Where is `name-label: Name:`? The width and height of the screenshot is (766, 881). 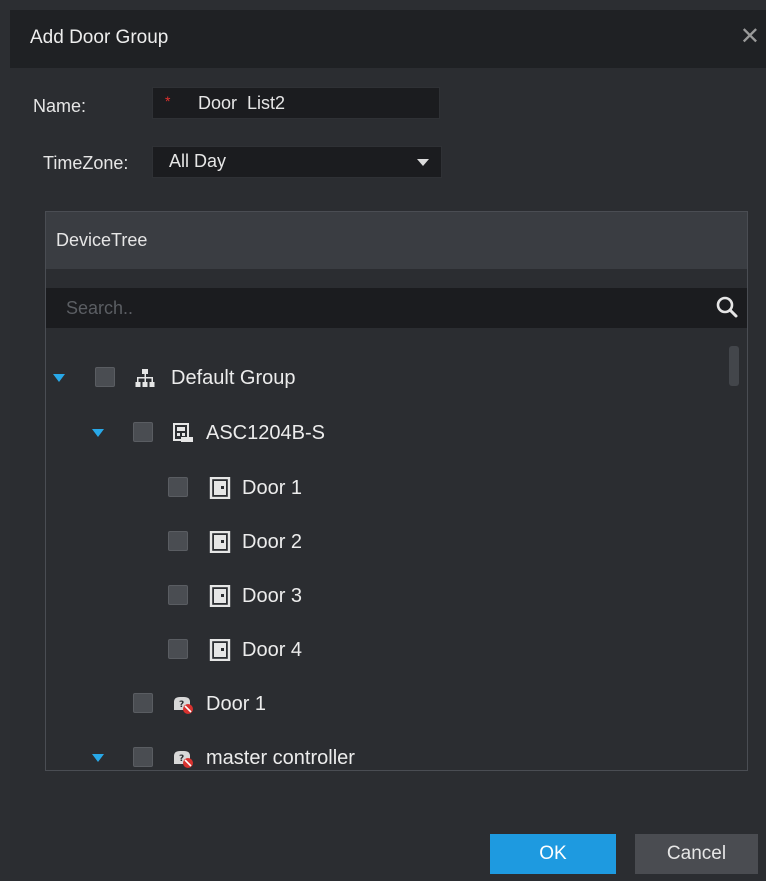 name-label: Name: is located at coordinates (60, 106).